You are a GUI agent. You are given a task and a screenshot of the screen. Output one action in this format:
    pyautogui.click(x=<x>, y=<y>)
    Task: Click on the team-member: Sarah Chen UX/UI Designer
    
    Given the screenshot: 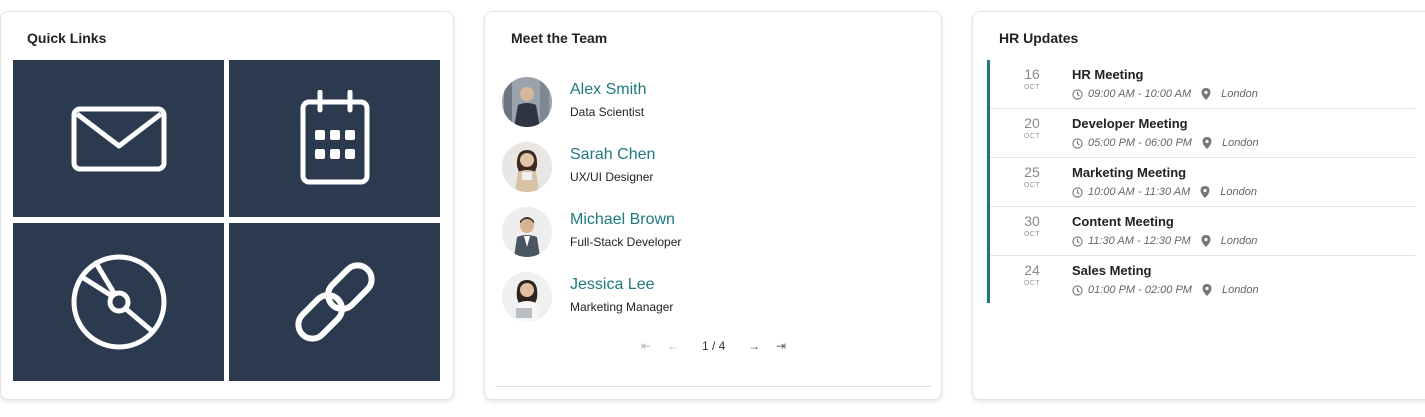 What is the action you would take?
    pyautogui.click(x=712, y=168)
    